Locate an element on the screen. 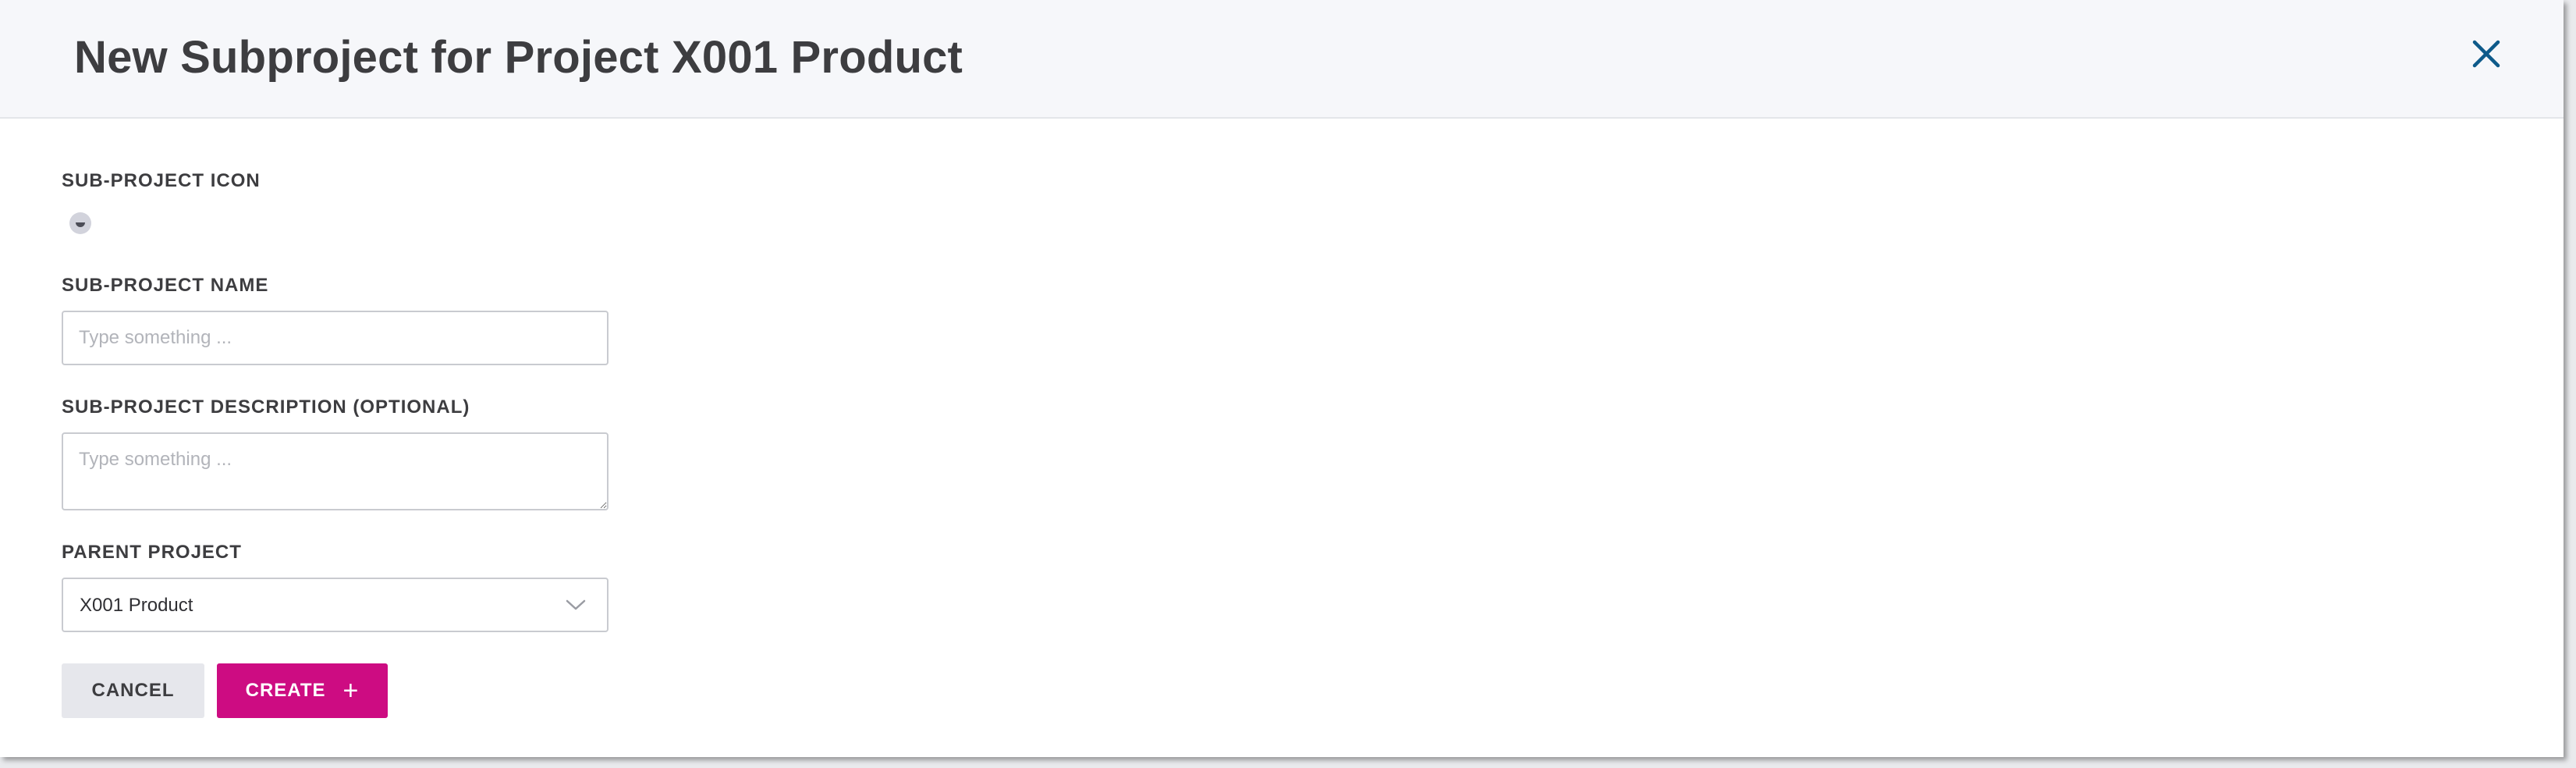  create-button-label: CREATE is located at coordinates (285, 690).